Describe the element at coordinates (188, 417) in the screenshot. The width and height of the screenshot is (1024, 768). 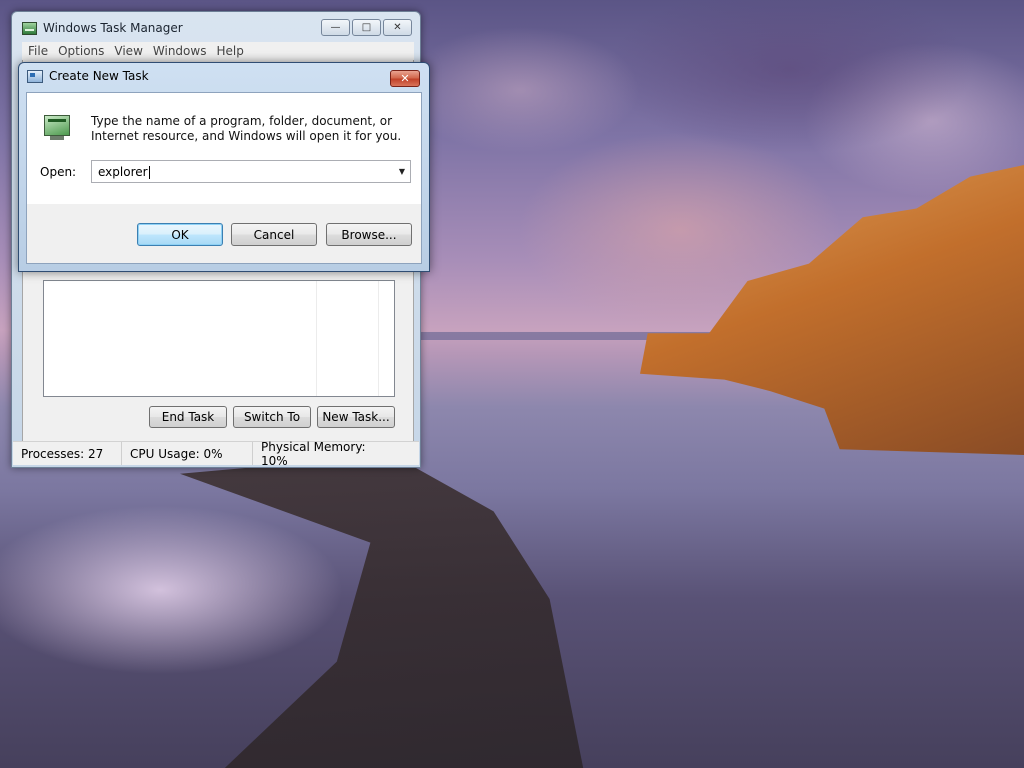
I see `end-task-button: End Task` at that location.